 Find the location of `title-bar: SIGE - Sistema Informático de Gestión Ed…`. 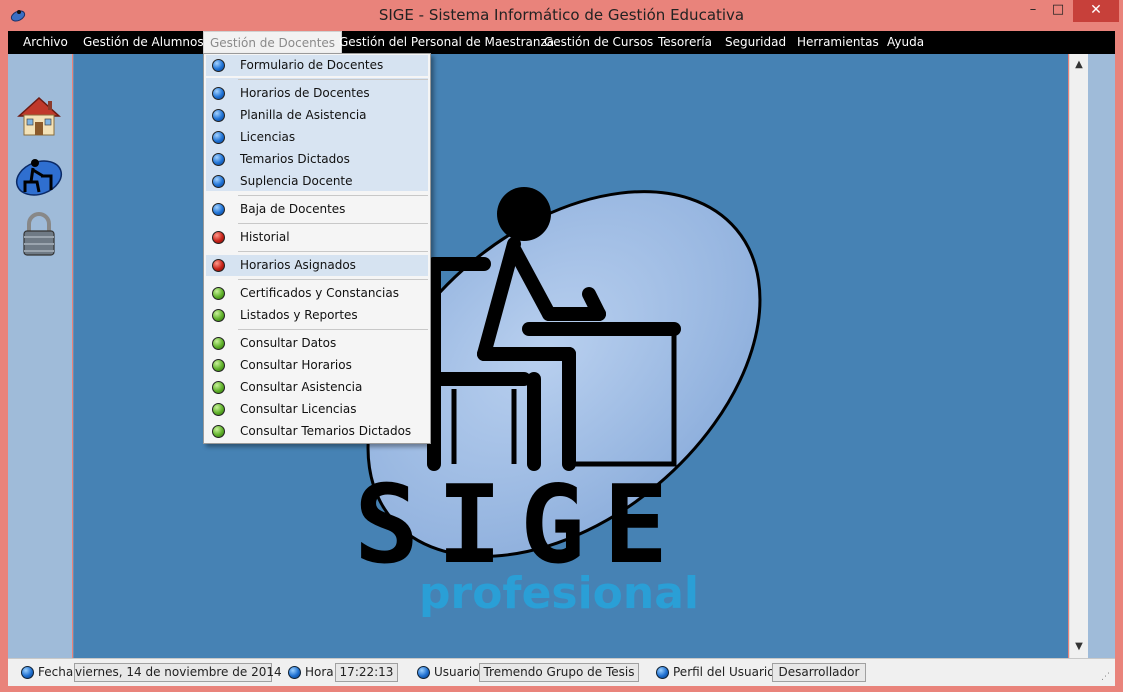

title-bar: SIGE - Sistema Informático de Gestión Ed… is located at coordinates (561, 15).